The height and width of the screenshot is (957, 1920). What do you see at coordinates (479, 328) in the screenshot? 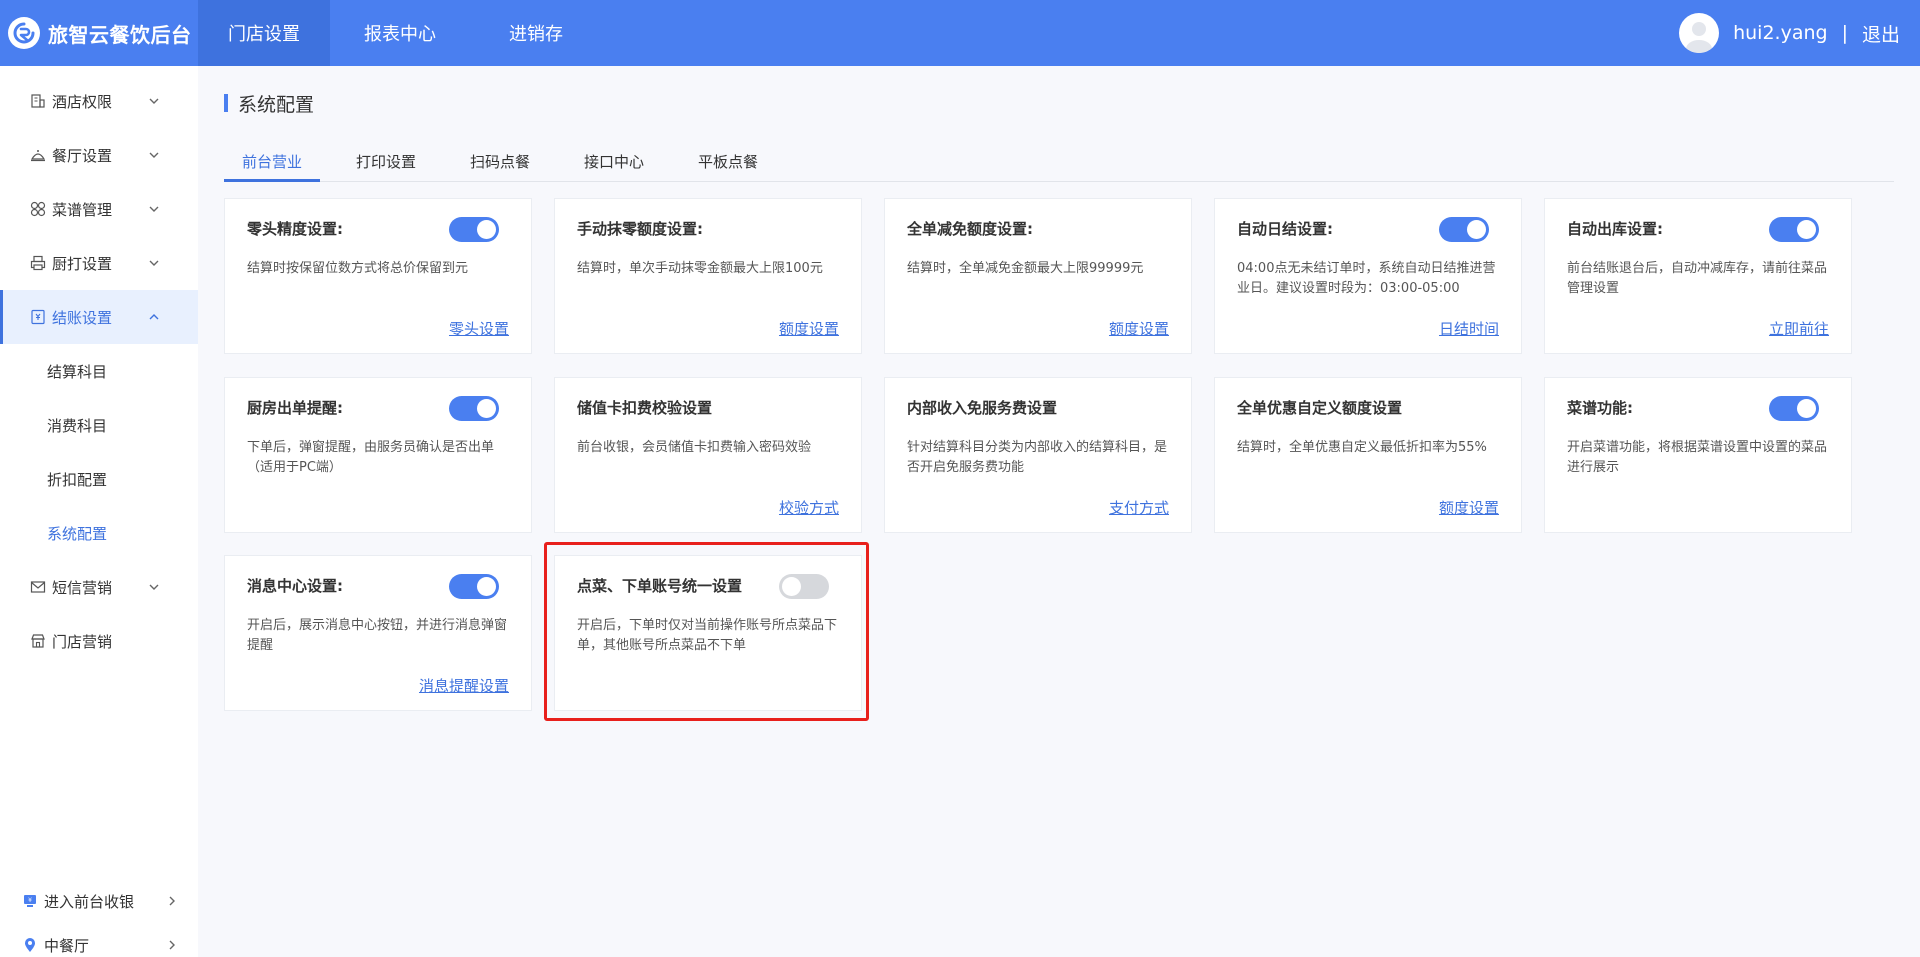
I see `card-link: 零头设置` at bounding box center [479, 328].